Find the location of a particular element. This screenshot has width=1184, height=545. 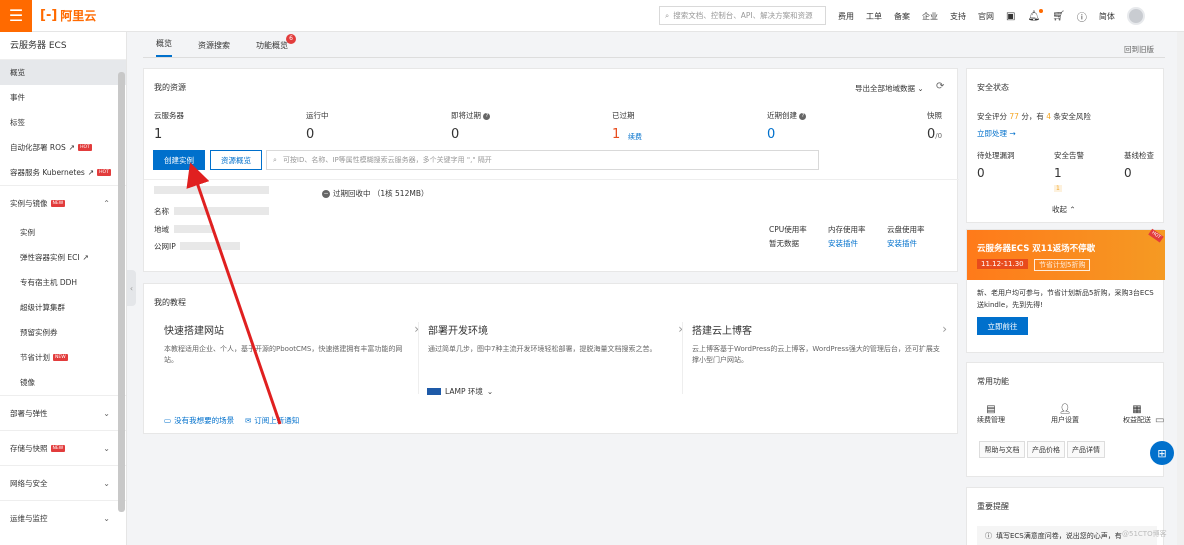

sidebar-collapse-handle: ‹ is located at coordinates (131, 288).